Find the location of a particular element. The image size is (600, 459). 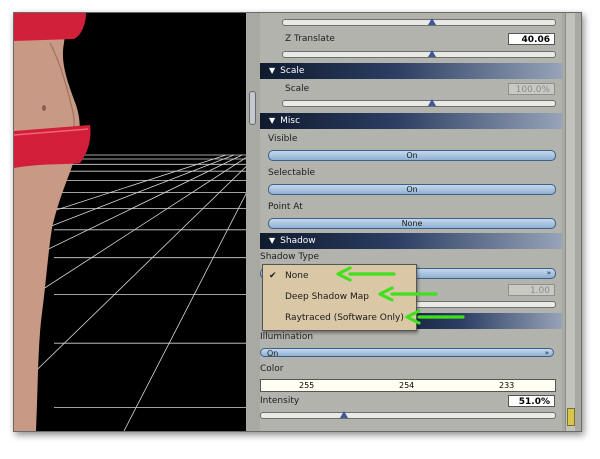

dropdown-item-label: None is located at coordinates (297, 276).